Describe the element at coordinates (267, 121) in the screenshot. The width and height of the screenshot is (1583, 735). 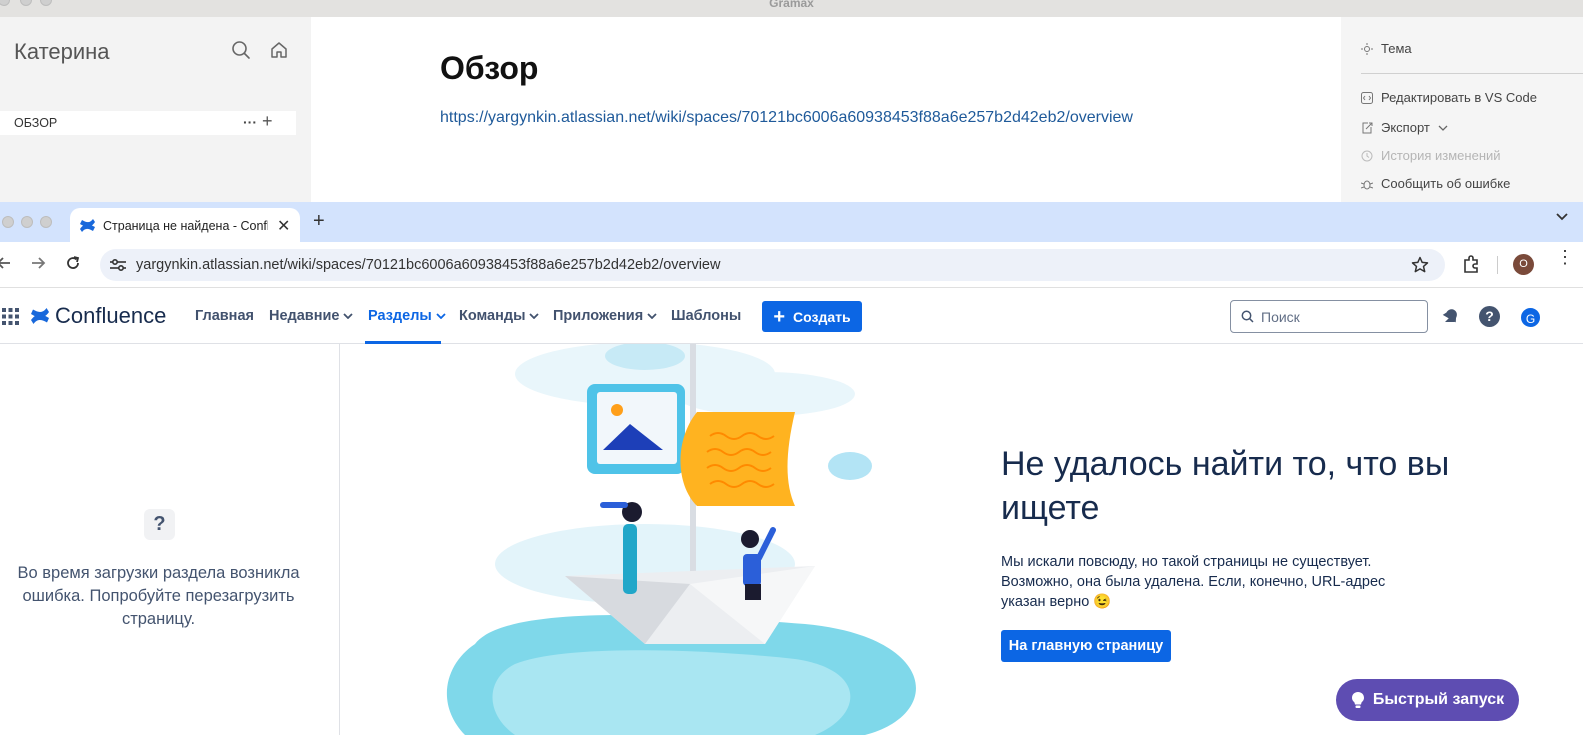
I see `add-icon: +` at that location.